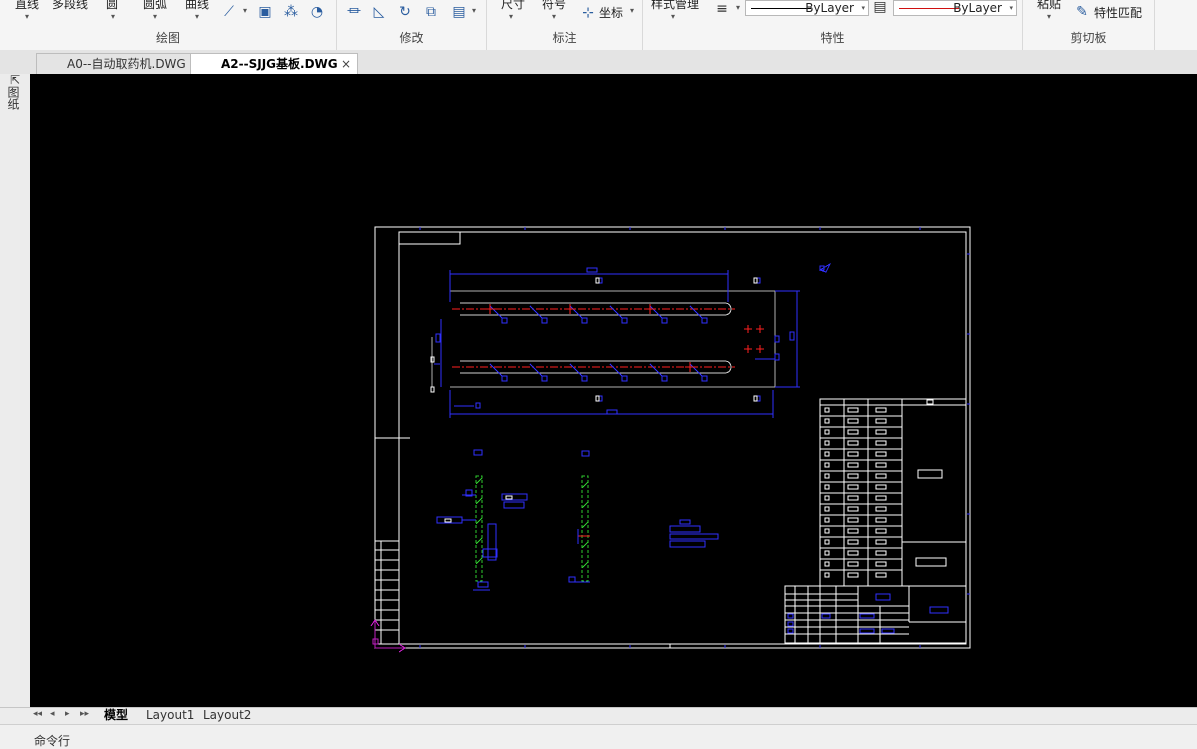 Image resolution: width=1197 pixels, height=749 pixels. I want to click on tab-model: 模型, so click(116, 715).